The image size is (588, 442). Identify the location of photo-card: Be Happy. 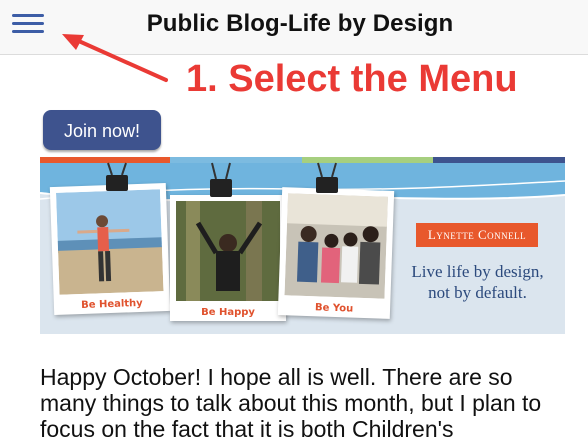
(228, 258).